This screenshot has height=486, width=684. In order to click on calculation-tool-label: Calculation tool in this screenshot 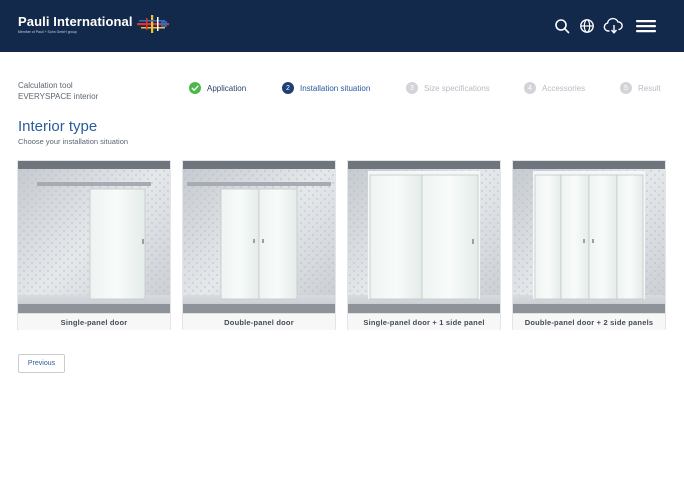, I will do `click(45, 85)`.